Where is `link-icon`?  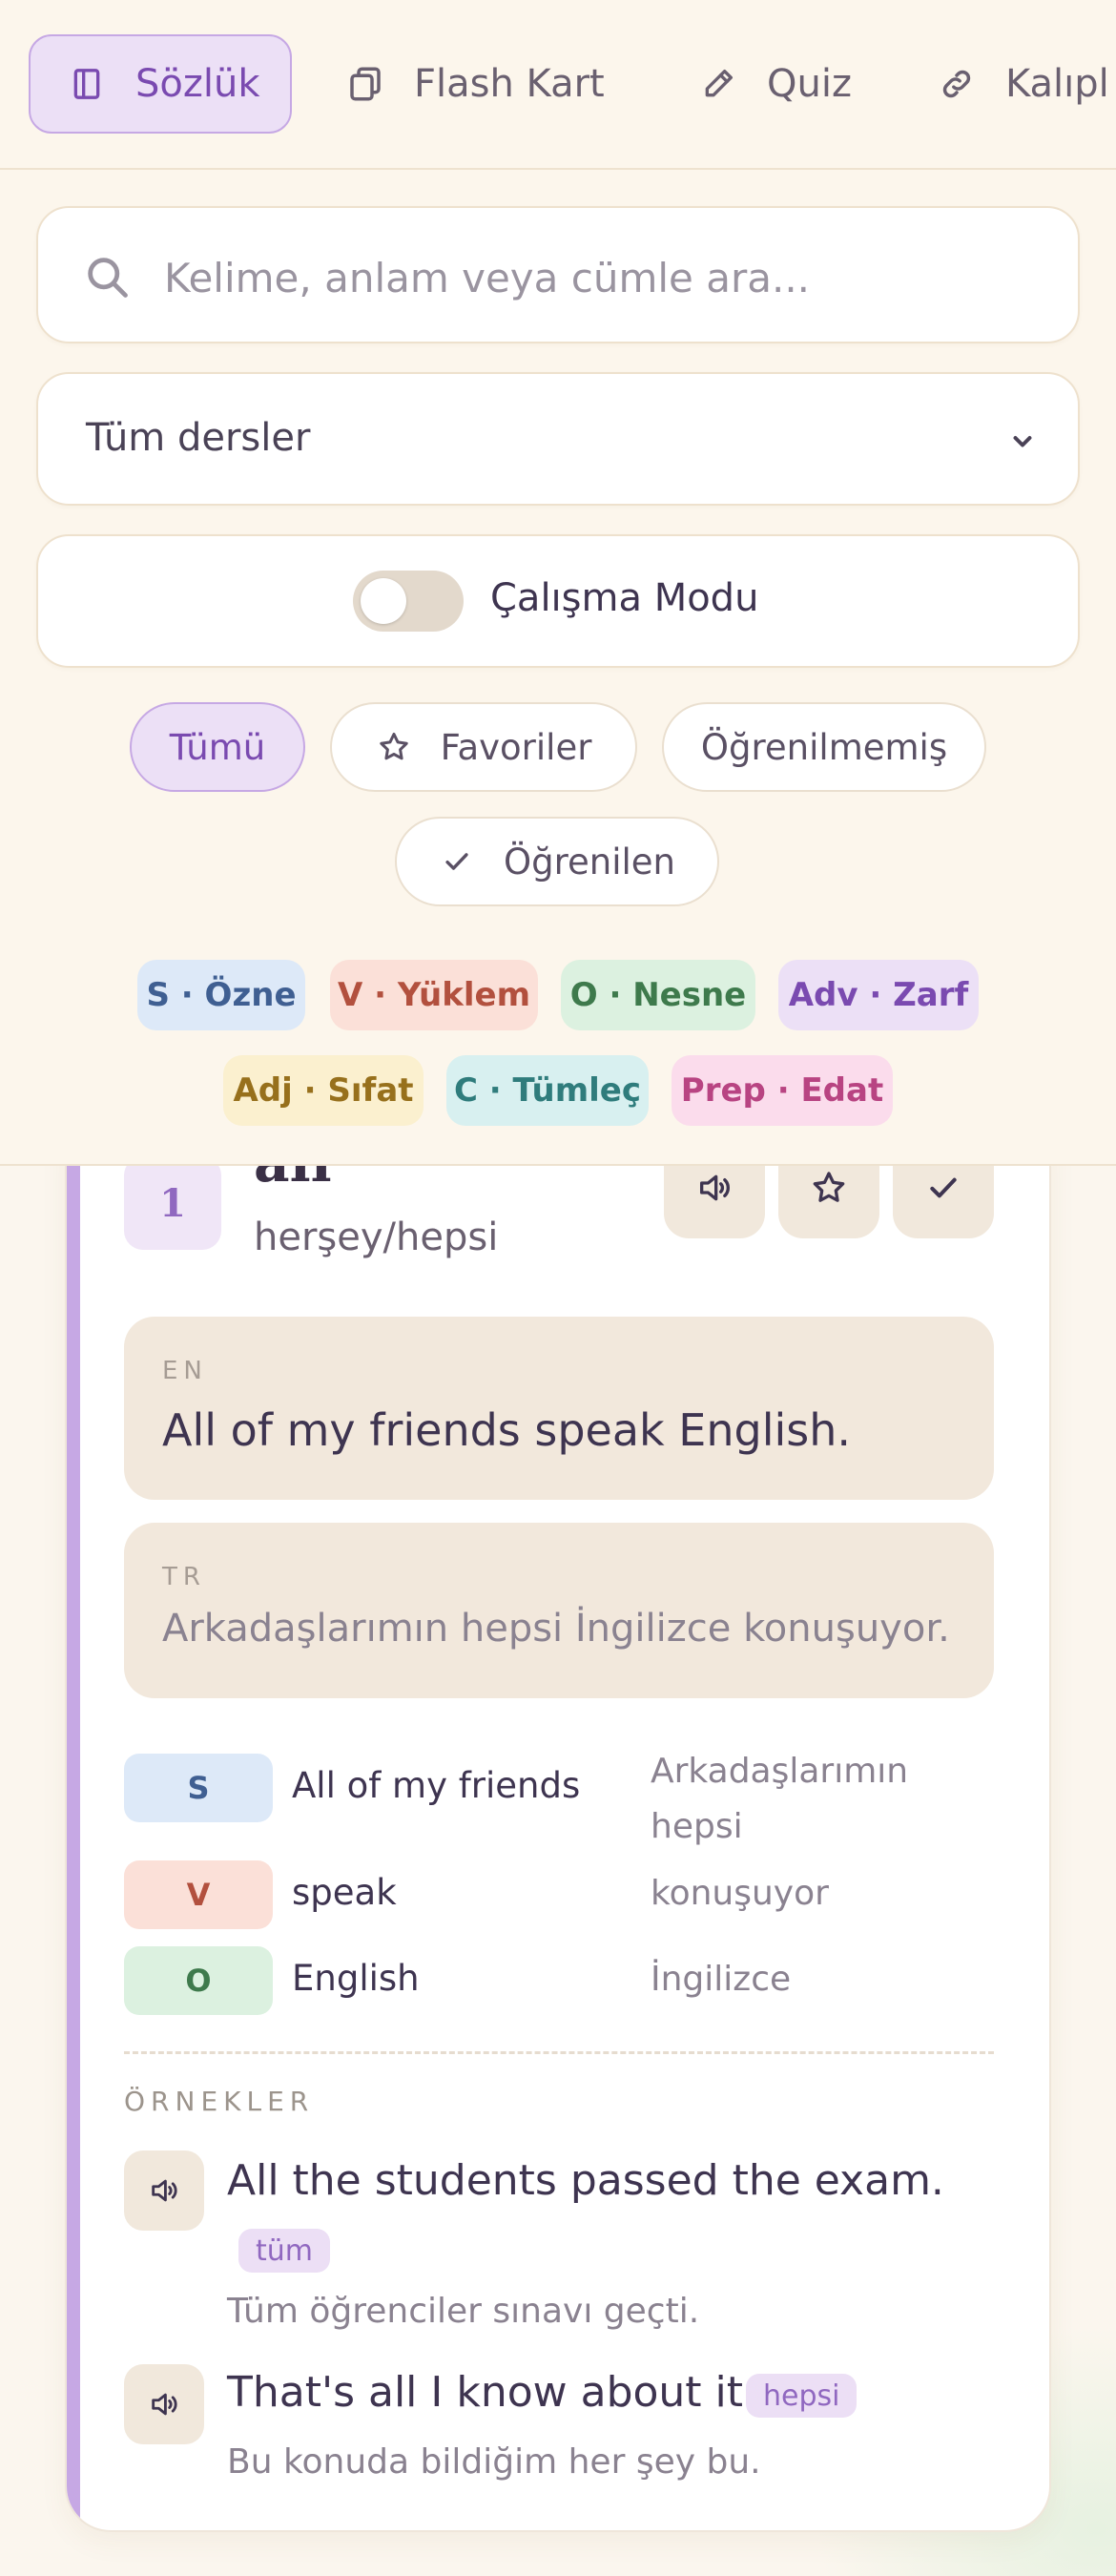 link-icon is located at coordinates (957, 84).